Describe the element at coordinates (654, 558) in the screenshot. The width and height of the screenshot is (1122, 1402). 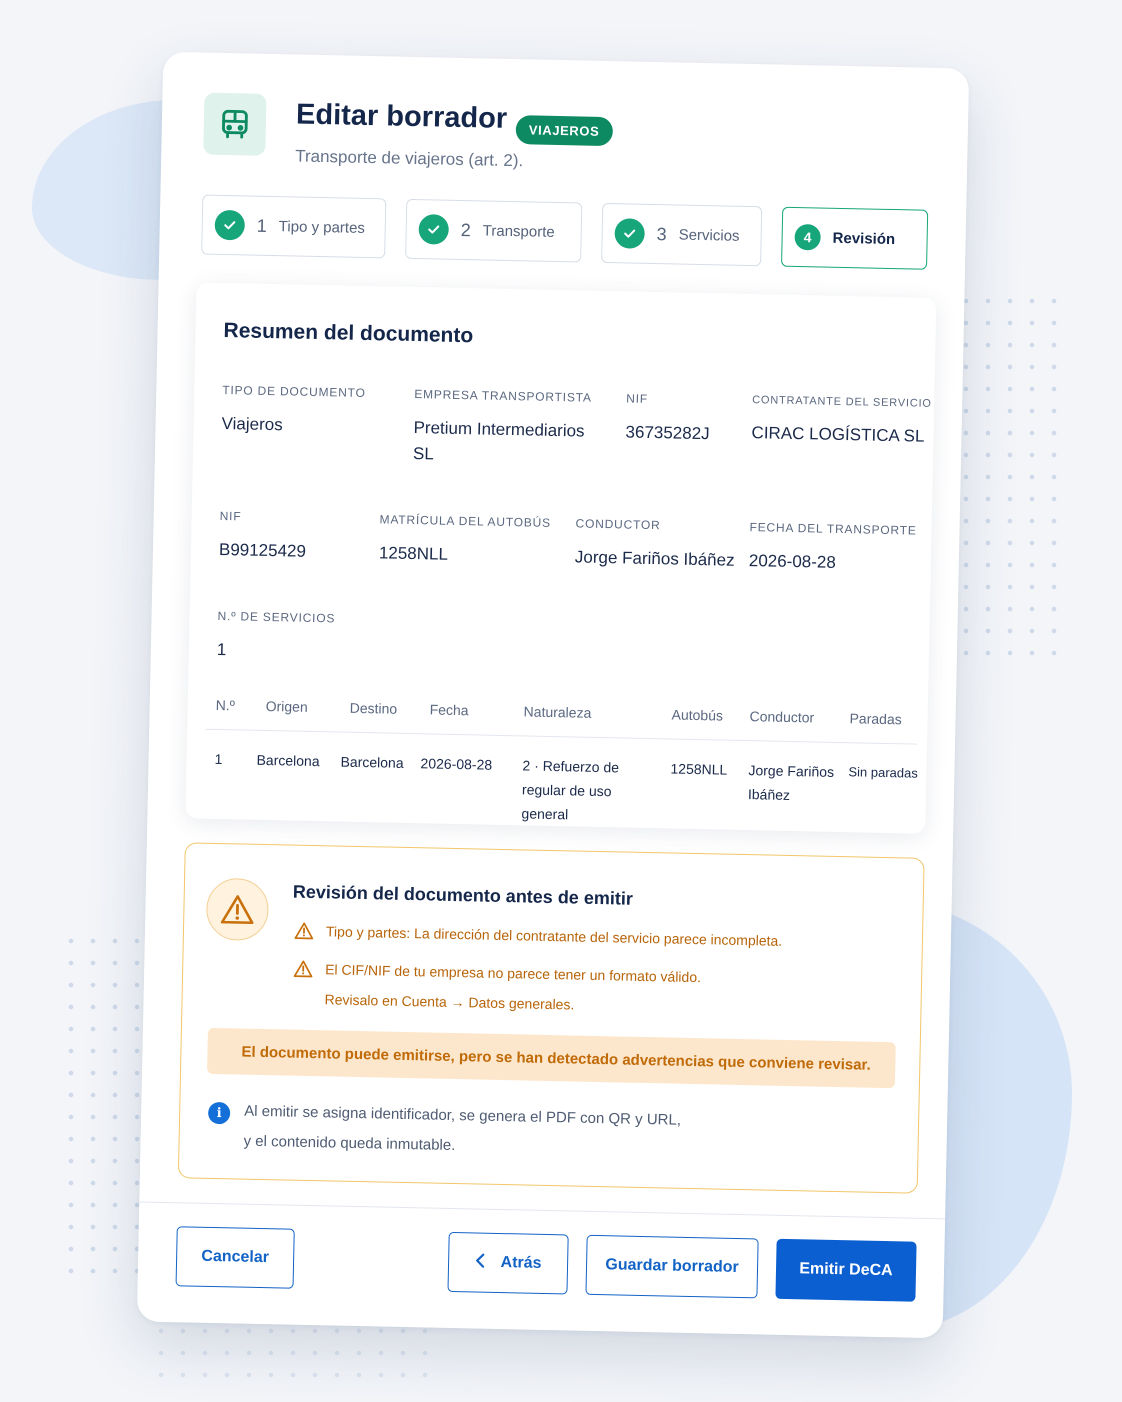
I see `field-value: Jorge Fariños Ibáñez` at that location.